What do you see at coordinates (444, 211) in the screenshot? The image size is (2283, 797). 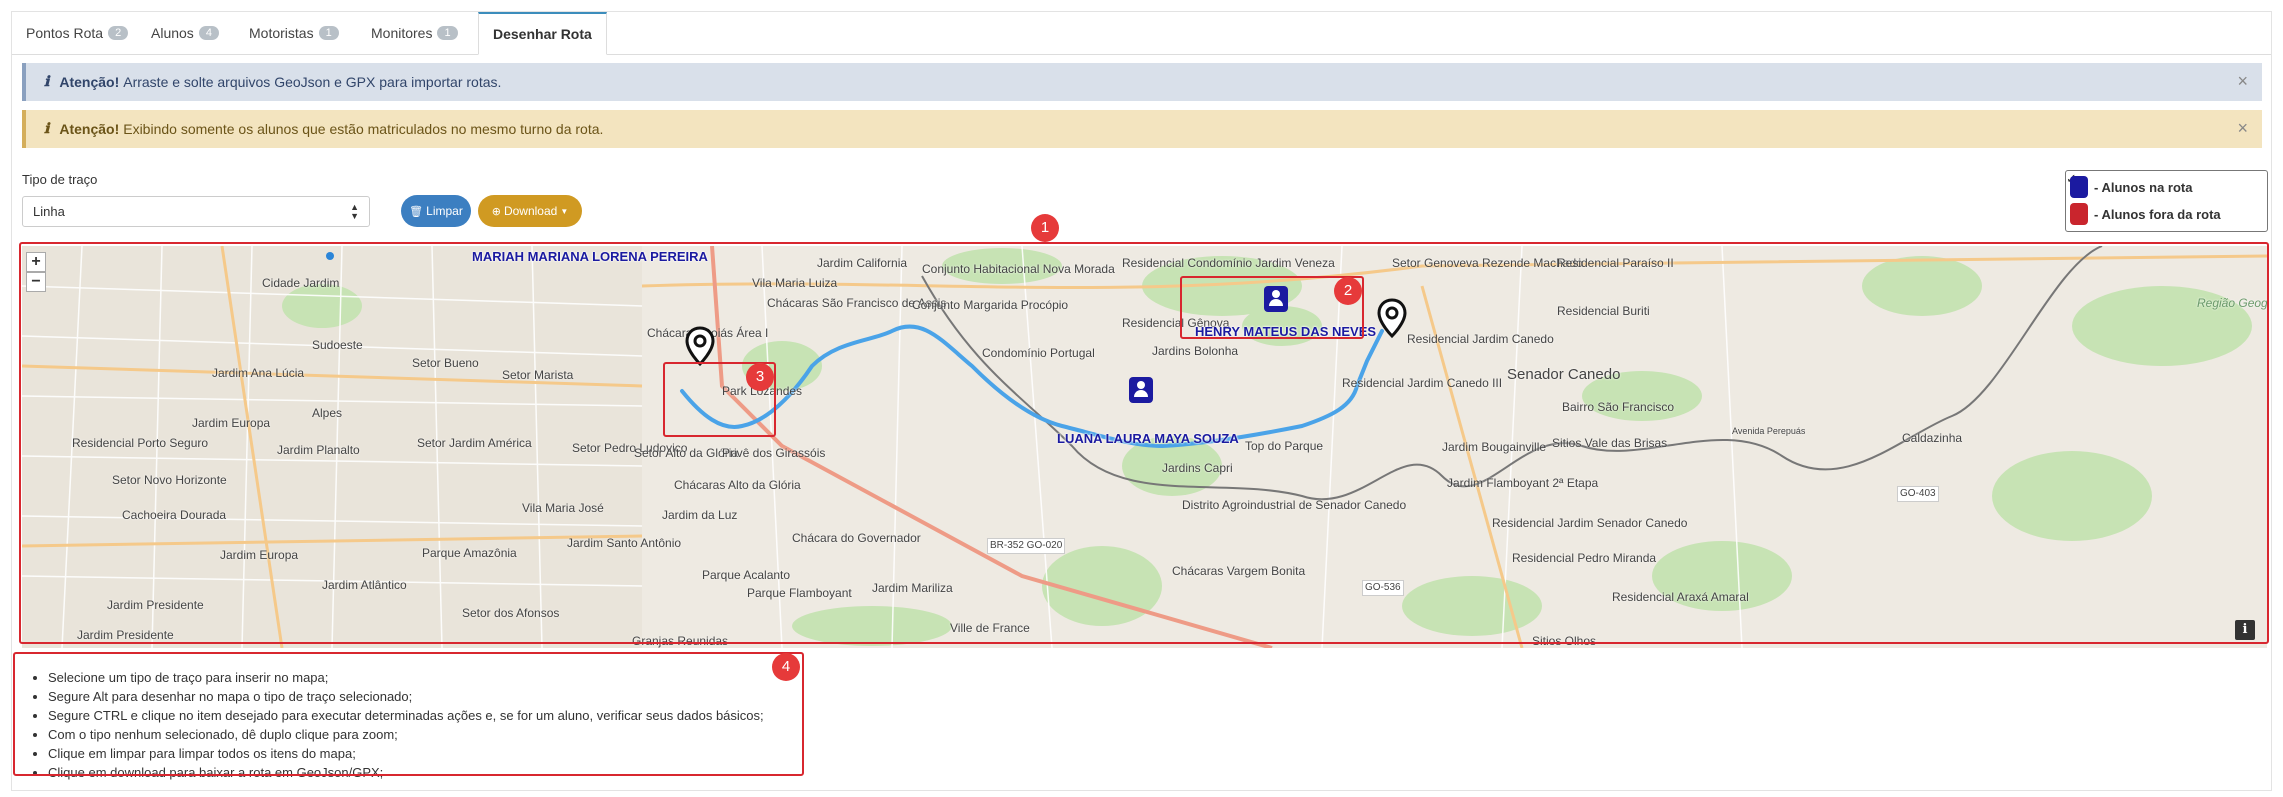 I see `clear-button-label: Limpar` at bounding box center [444, 211].